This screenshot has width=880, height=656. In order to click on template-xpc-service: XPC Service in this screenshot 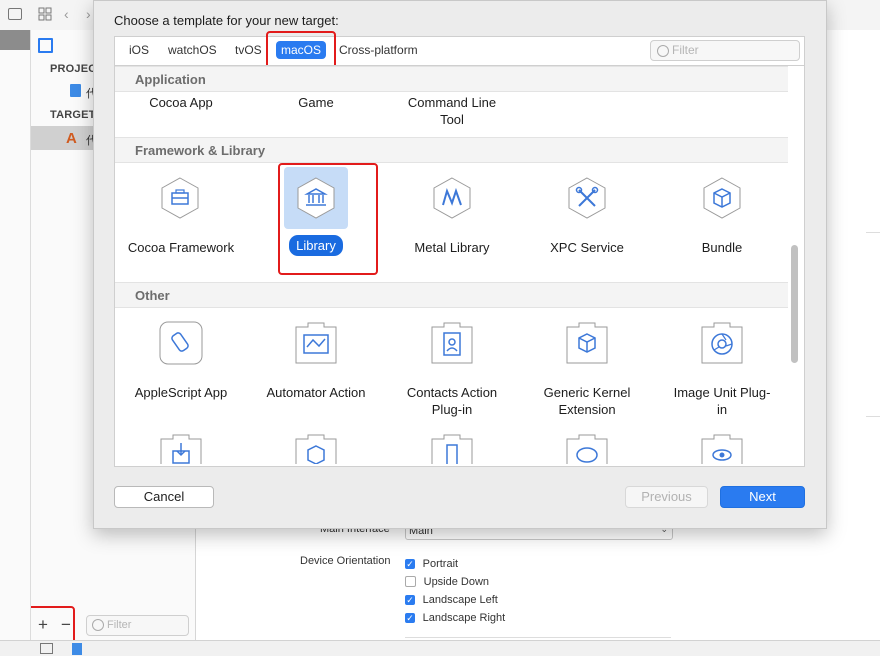, I will do `click(587, 247)`.